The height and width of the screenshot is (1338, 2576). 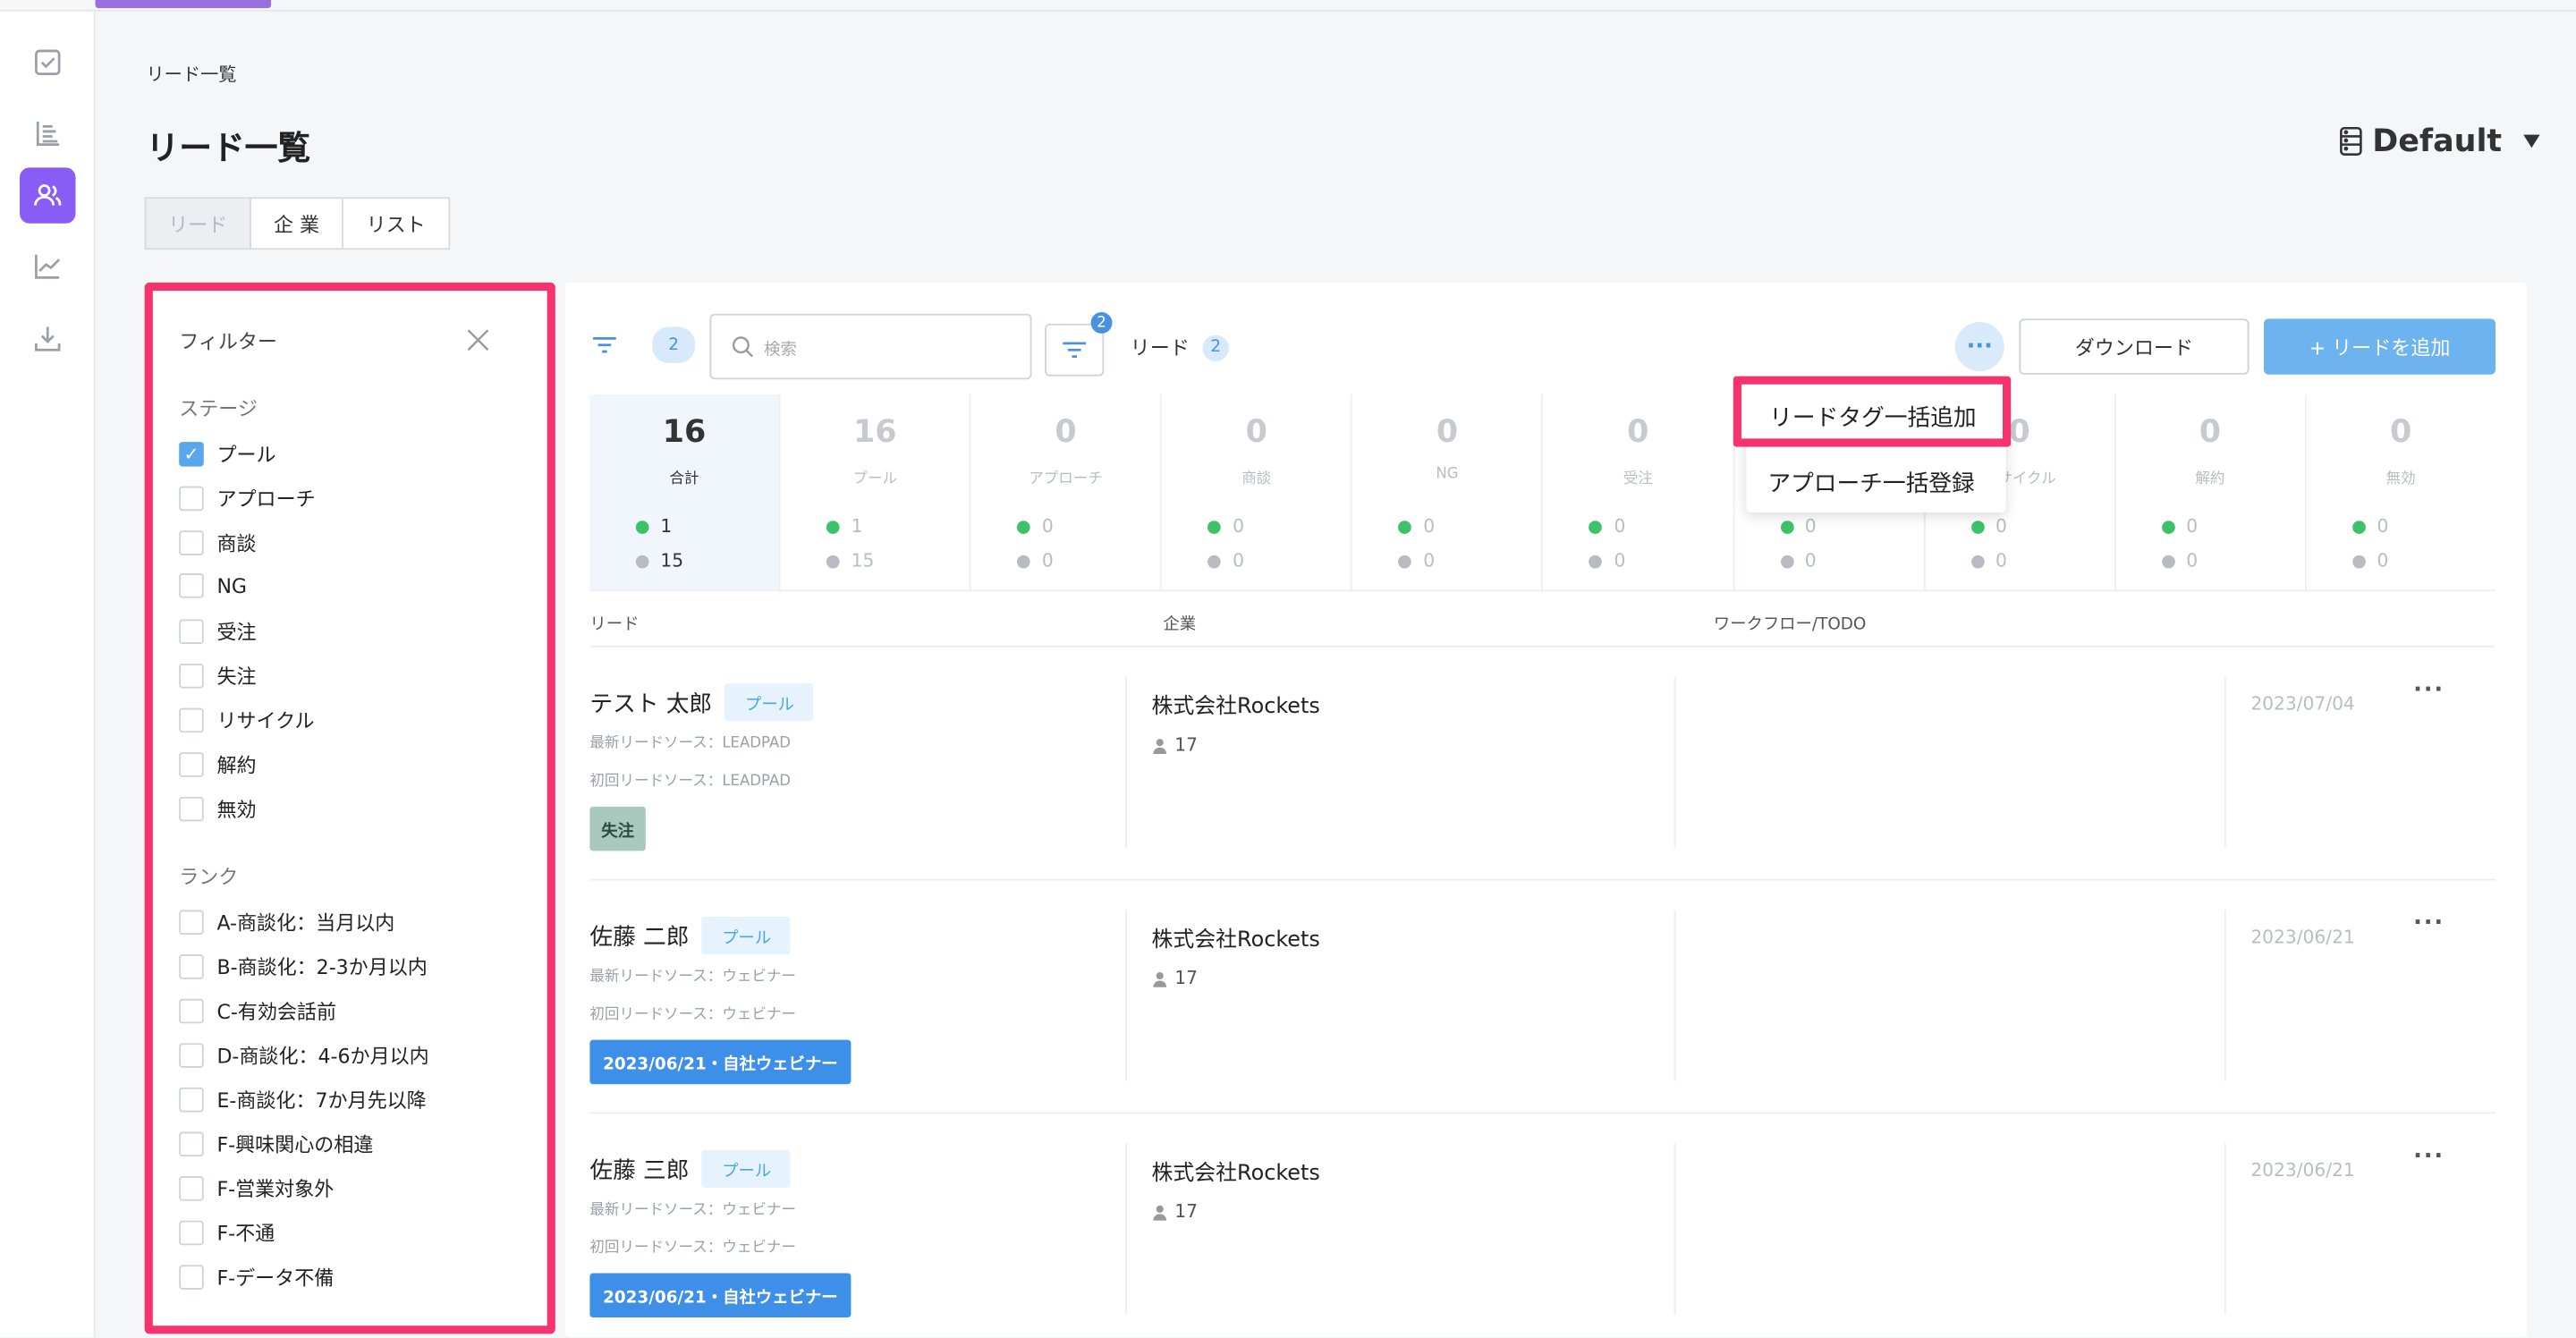 What do you see at coordinates (218, 809) in the screenshot?
I see `stage-checkbox-row: 無効` at bounding box center [218, 809].